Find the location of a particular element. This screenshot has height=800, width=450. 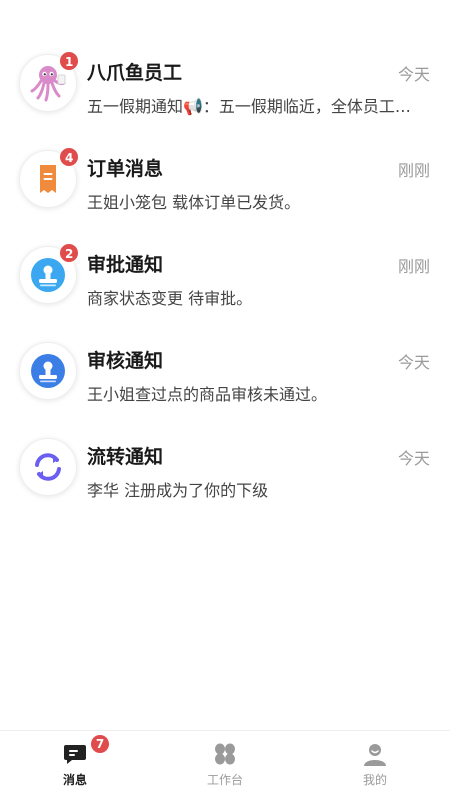

tab-messages: 消息 7 is located at coordinates (75, 765).